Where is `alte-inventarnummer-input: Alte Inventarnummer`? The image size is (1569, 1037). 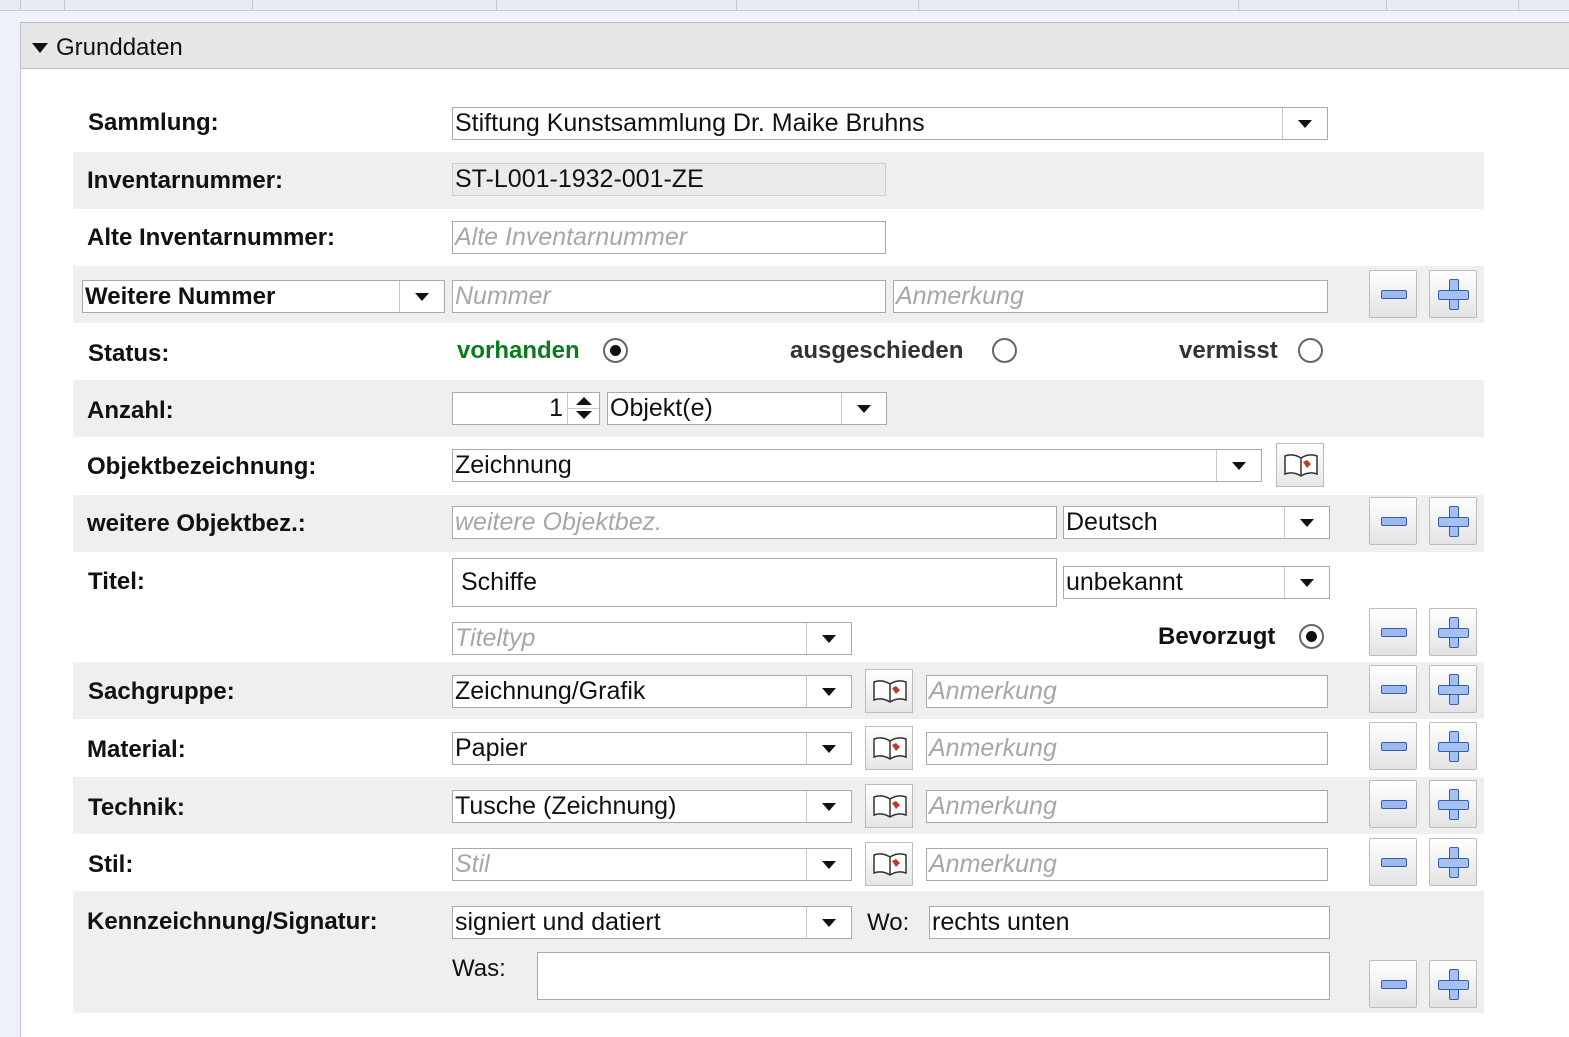
alte-inventarnummer-input: Alte Inventarnummer is located at coordinates (669, 237).